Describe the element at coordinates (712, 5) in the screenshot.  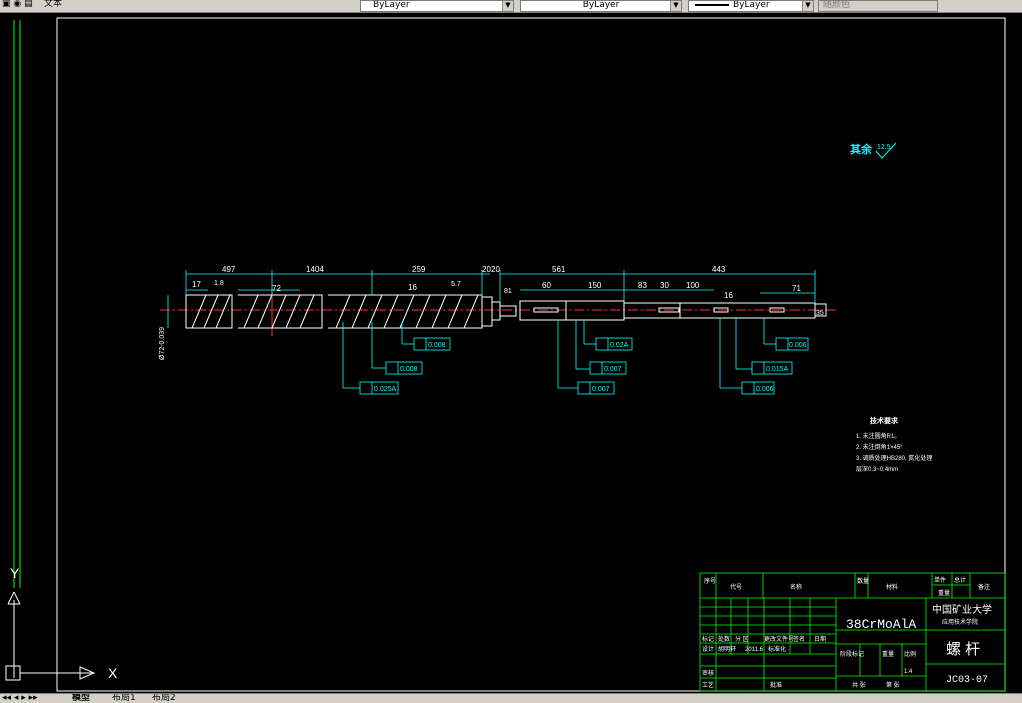
I see `lineweight-sample` at that location.